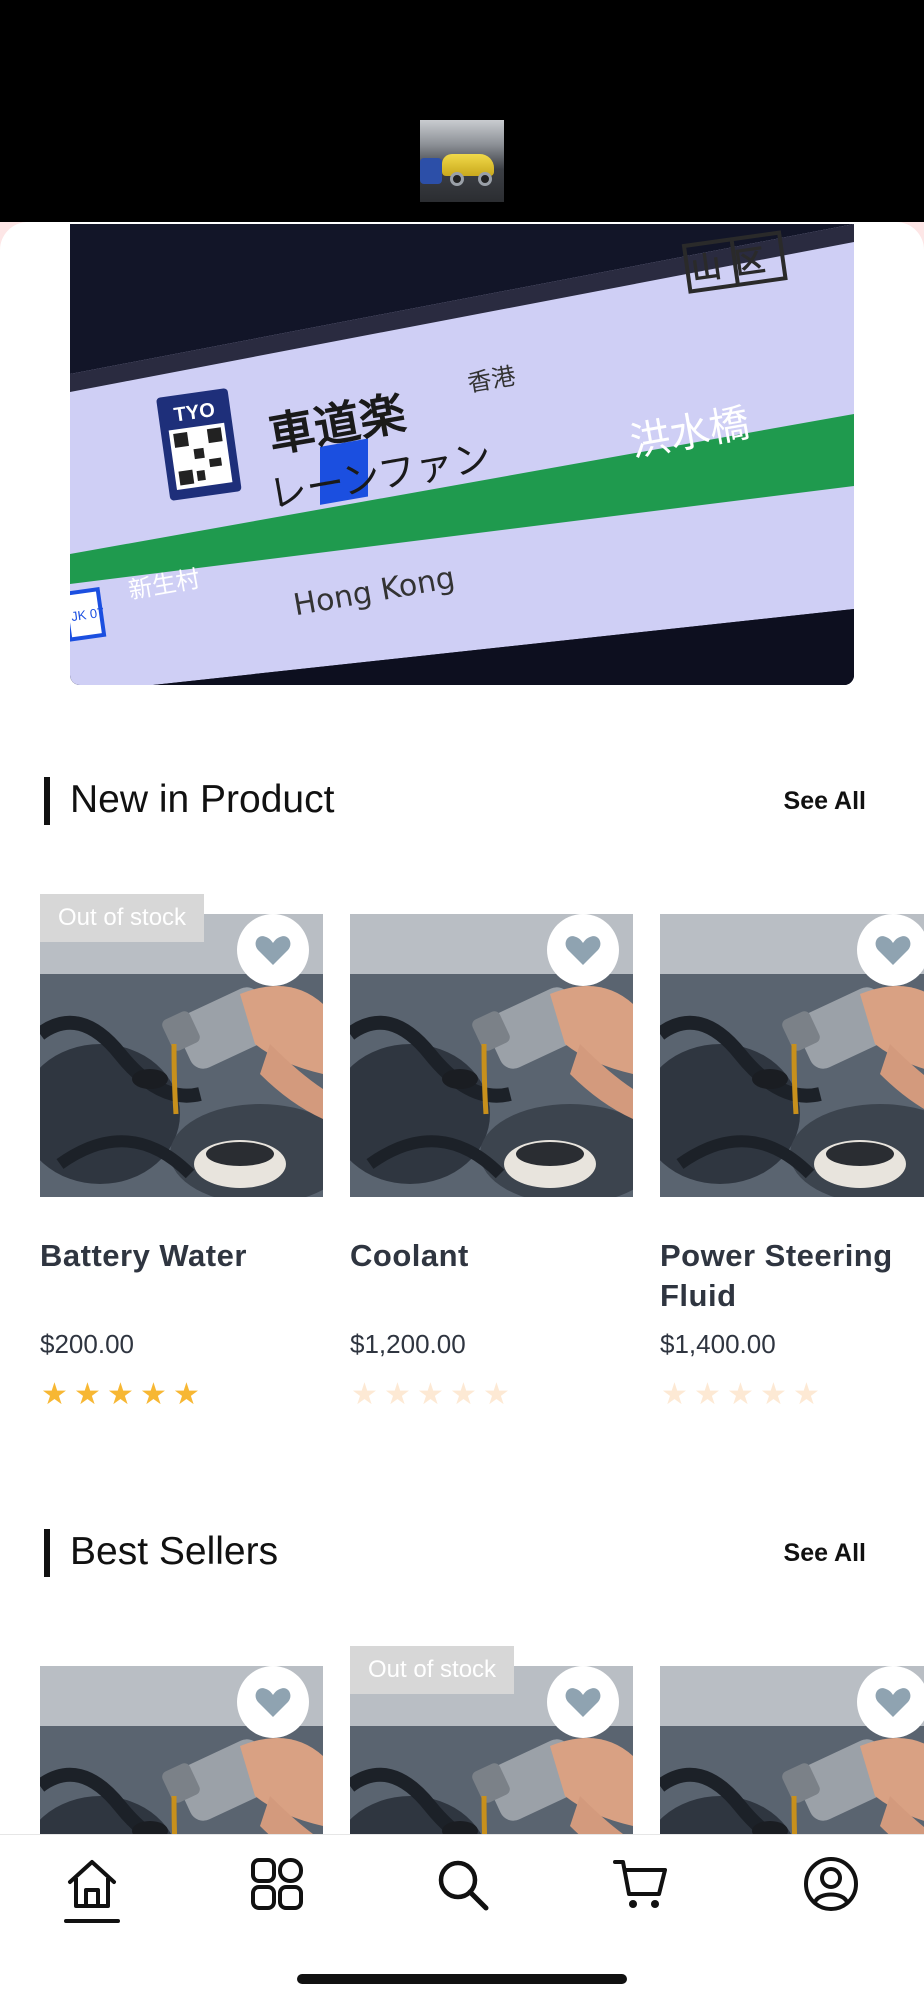 This screenshot has width=924, height=2000. Describe the element at coordinates (174, 1551) in the screenshot. I see `section-title: Best Sellers` at that location.